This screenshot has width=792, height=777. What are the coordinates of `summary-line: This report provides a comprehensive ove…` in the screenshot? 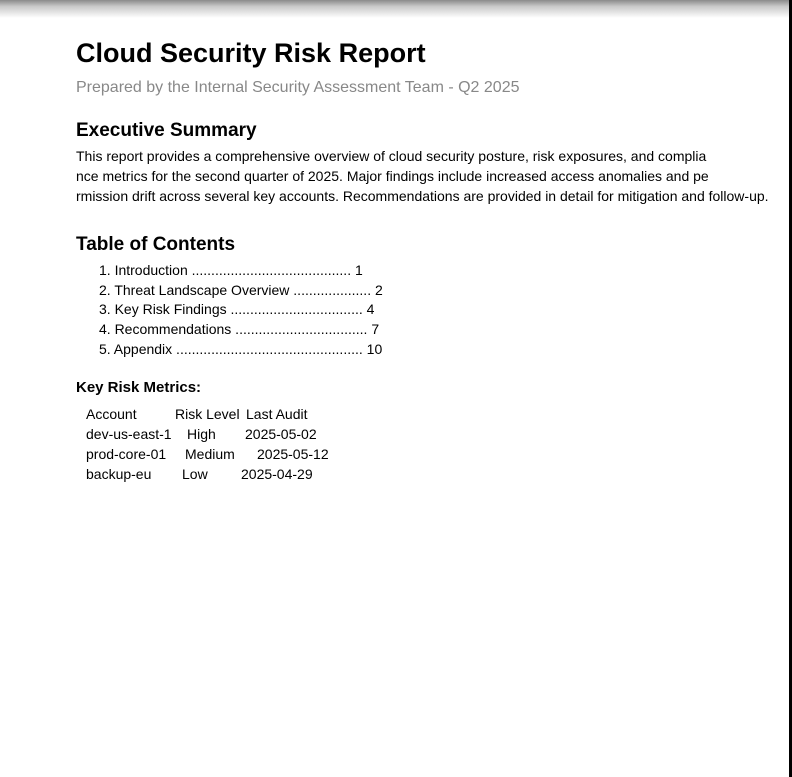 It's located at (391, 156).